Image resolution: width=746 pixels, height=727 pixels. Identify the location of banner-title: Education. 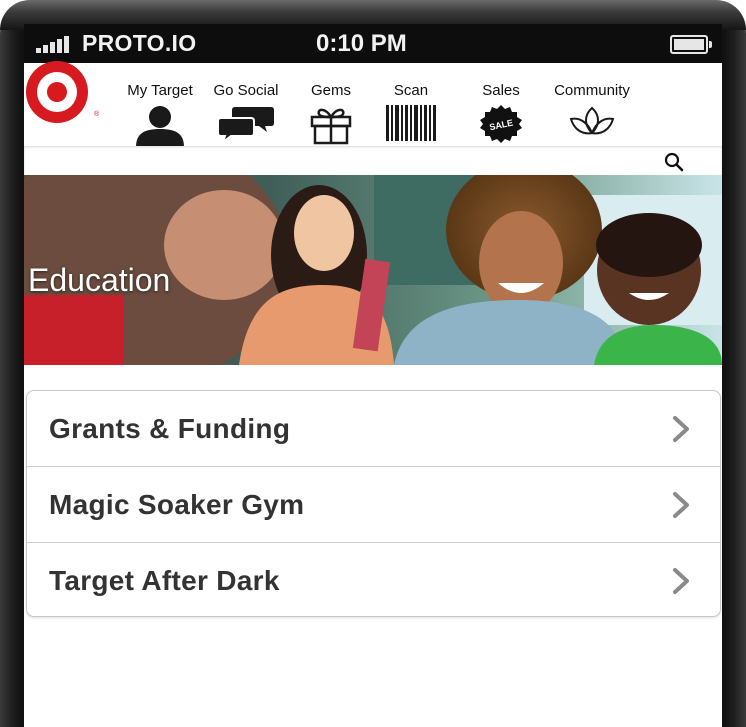
(99, 280).